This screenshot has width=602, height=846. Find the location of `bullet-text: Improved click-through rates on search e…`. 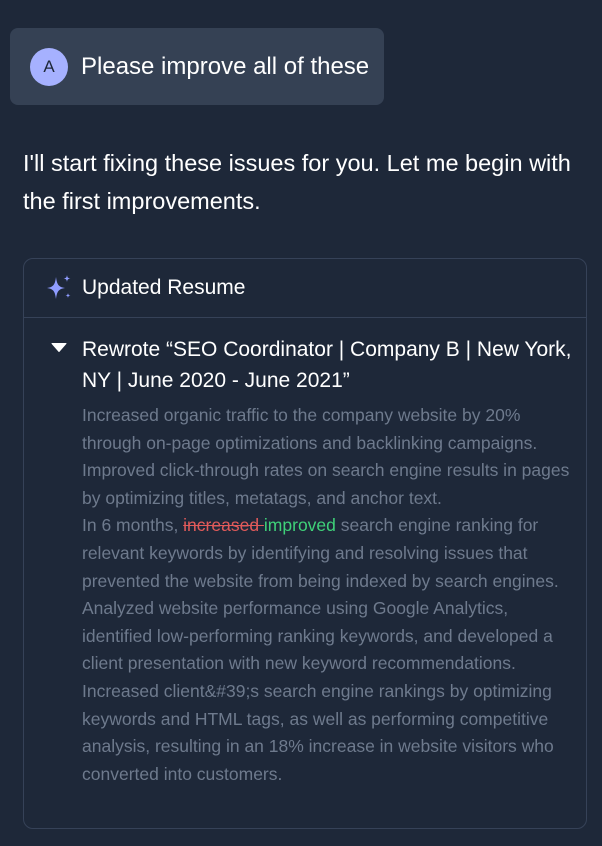

bullet-text: Improved click-through rates on search e… is located at coordinates (326, 484).